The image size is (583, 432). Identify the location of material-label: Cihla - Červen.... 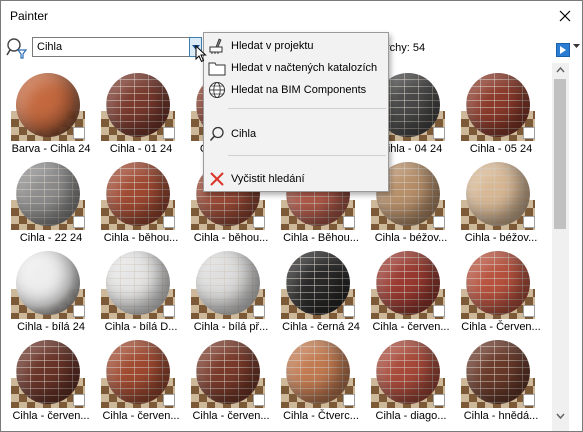
(501, 327).